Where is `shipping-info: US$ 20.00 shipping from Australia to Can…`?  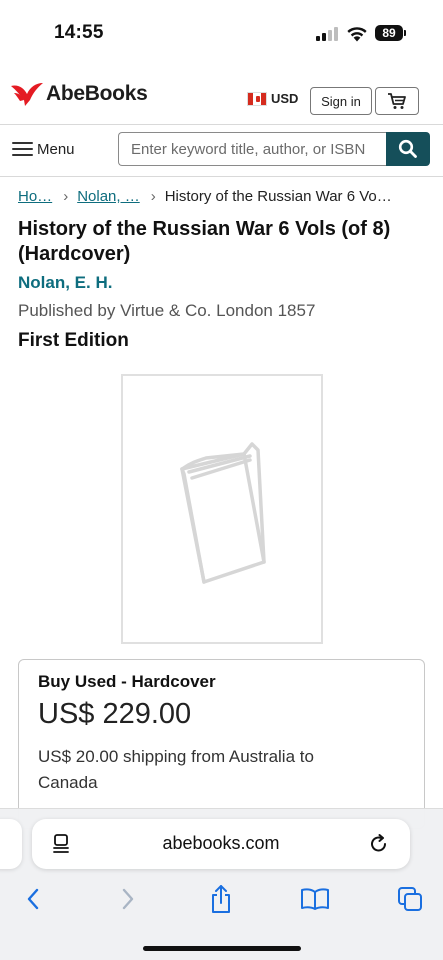 shipping-info: US$ 20.00 shipping from Australia to Can… is located at coordinates (208, 770).